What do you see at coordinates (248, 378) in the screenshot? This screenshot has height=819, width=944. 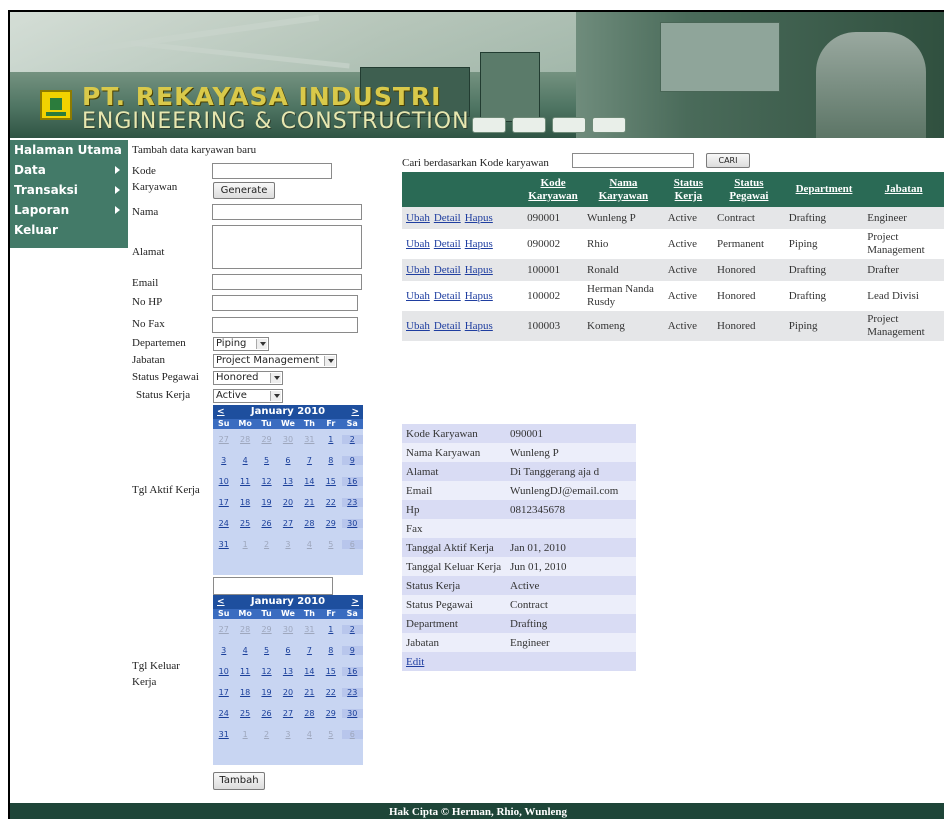 I see `status-pegawai-select: Honored` at bounding box center [248, 378].